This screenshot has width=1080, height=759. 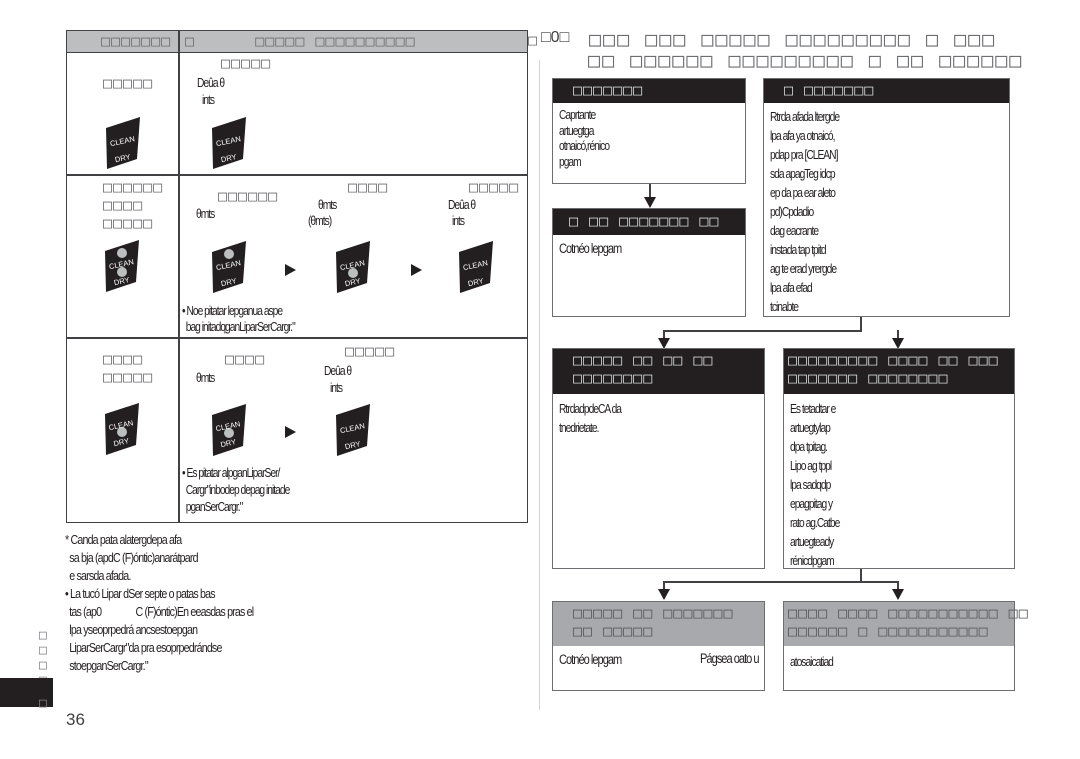 I want to click on table-header-overflow: □, so click(x=533, y=40).